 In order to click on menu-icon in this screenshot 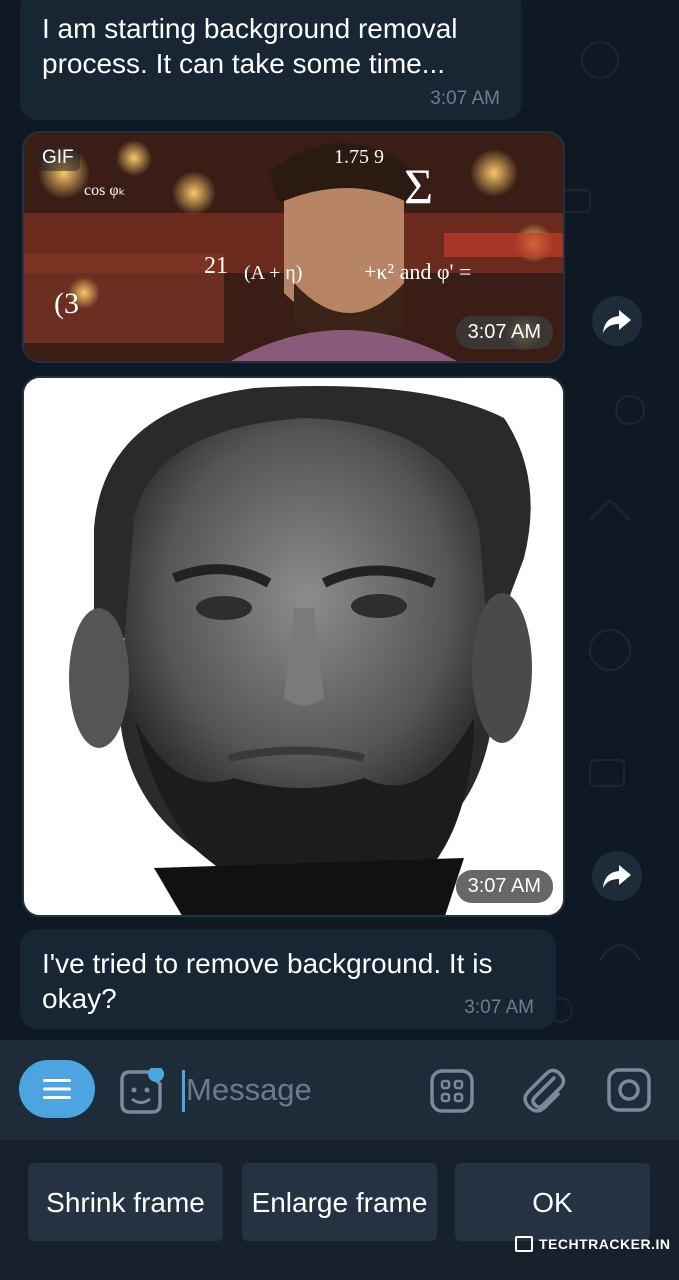, I will do `click(57, 1089)`.